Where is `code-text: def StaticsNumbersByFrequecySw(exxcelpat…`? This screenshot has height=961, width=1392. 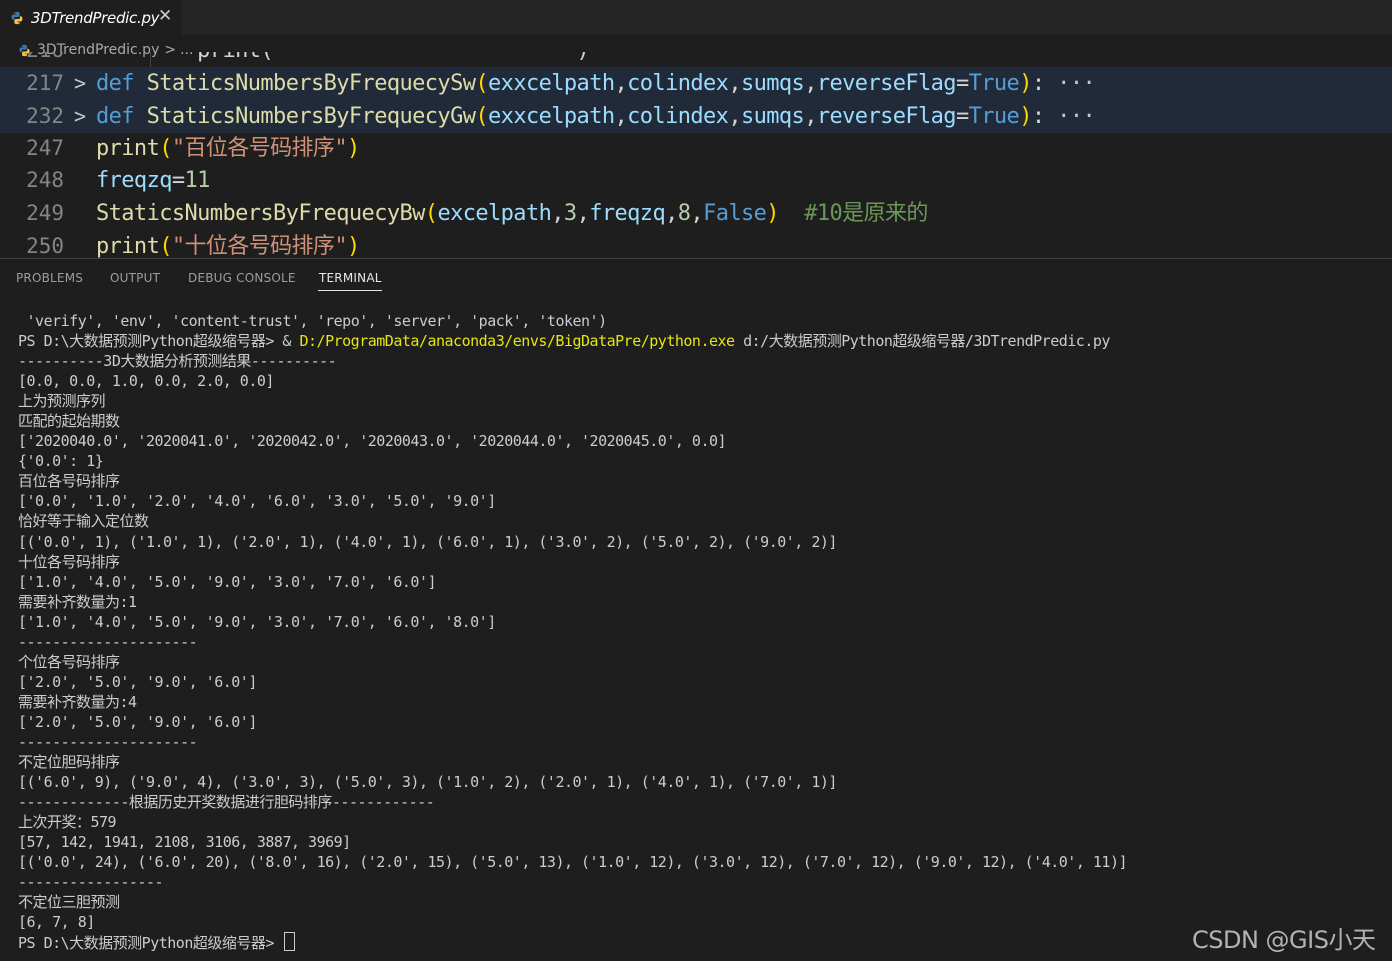 code-text: def StaticsNumbersByFrequecySw(exxcelpat… is located at coordinates (596, 83).